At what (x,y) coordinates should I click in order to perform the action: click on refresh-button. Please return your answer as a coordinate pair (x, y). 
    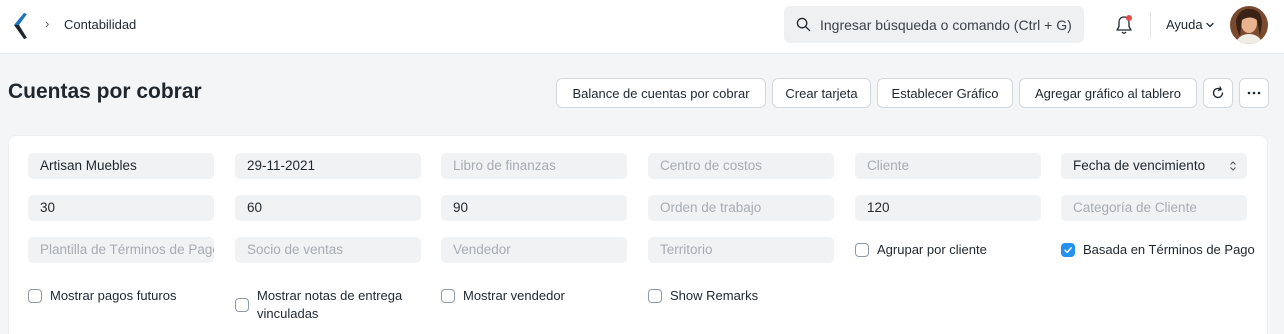
    Looking at the image, I should click on (1218, 93).